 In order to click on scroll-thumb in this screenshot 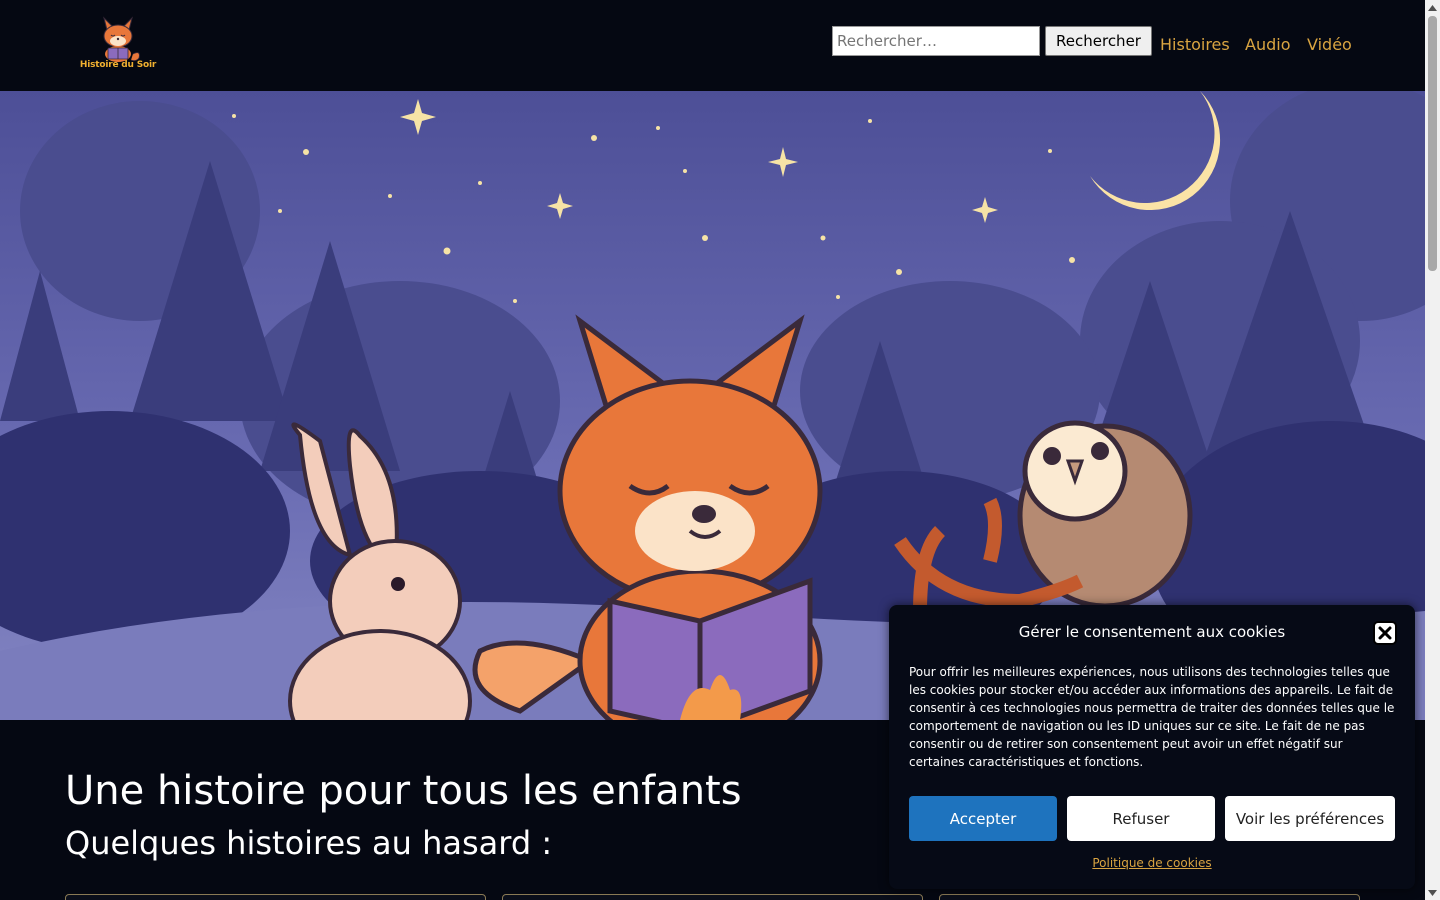, I will do `click(1432, 143)`.